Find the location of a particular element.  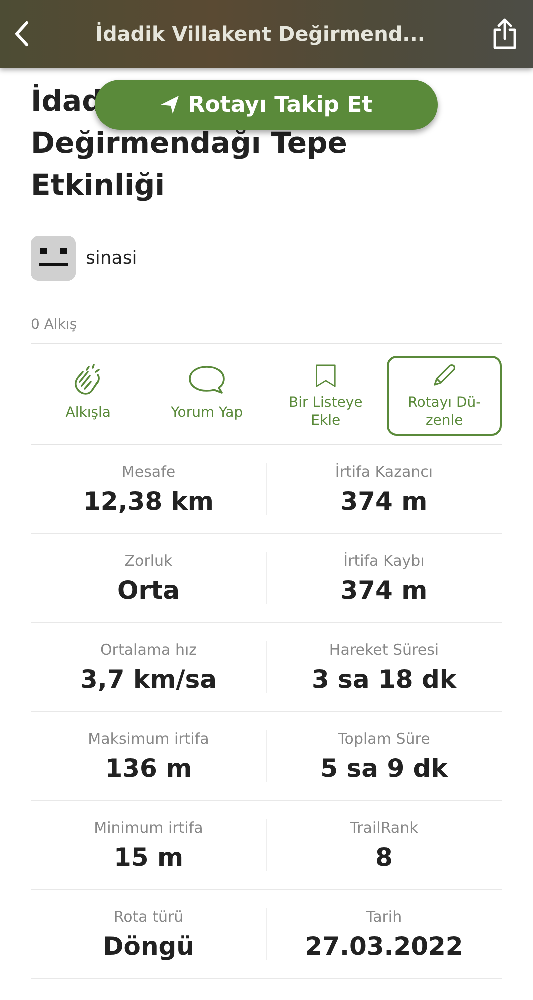

stat-value: 8 is located at coordinates (384, 857).